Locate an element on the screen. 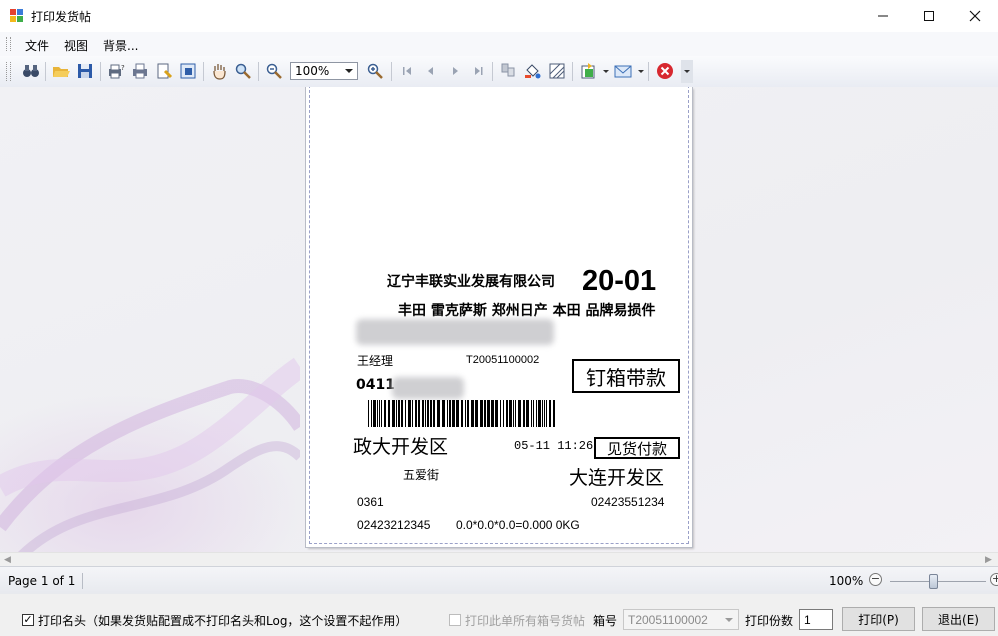 The width and height of the screenshot is (998, 636). multi-page-button is located at coordinates (508, 71).